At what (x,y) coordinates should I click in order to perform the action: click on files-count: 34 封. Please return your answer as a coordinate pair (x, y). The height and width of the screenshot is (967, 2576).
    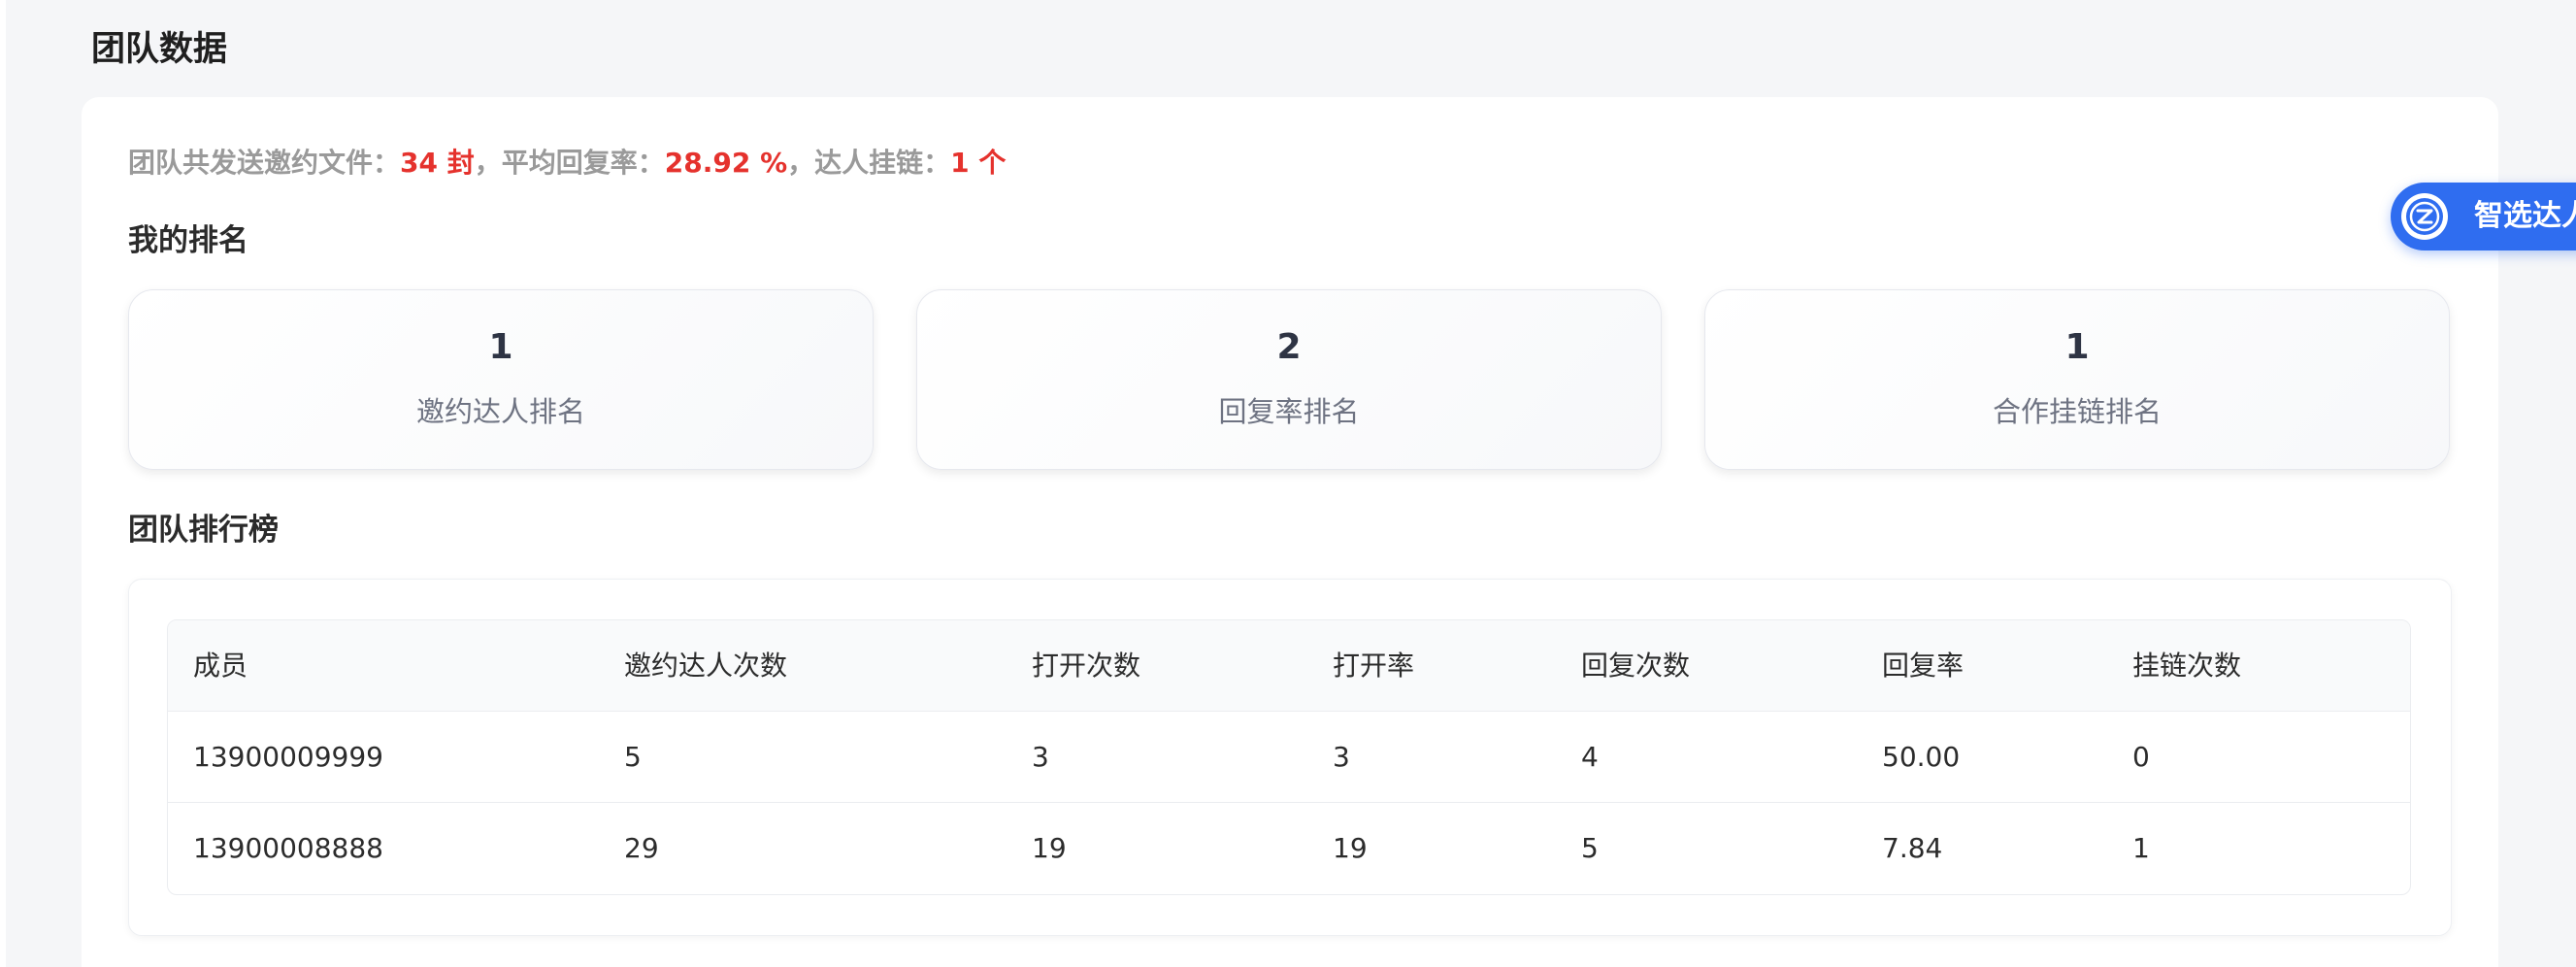
    Looking at the image, I should click on (437, 163).